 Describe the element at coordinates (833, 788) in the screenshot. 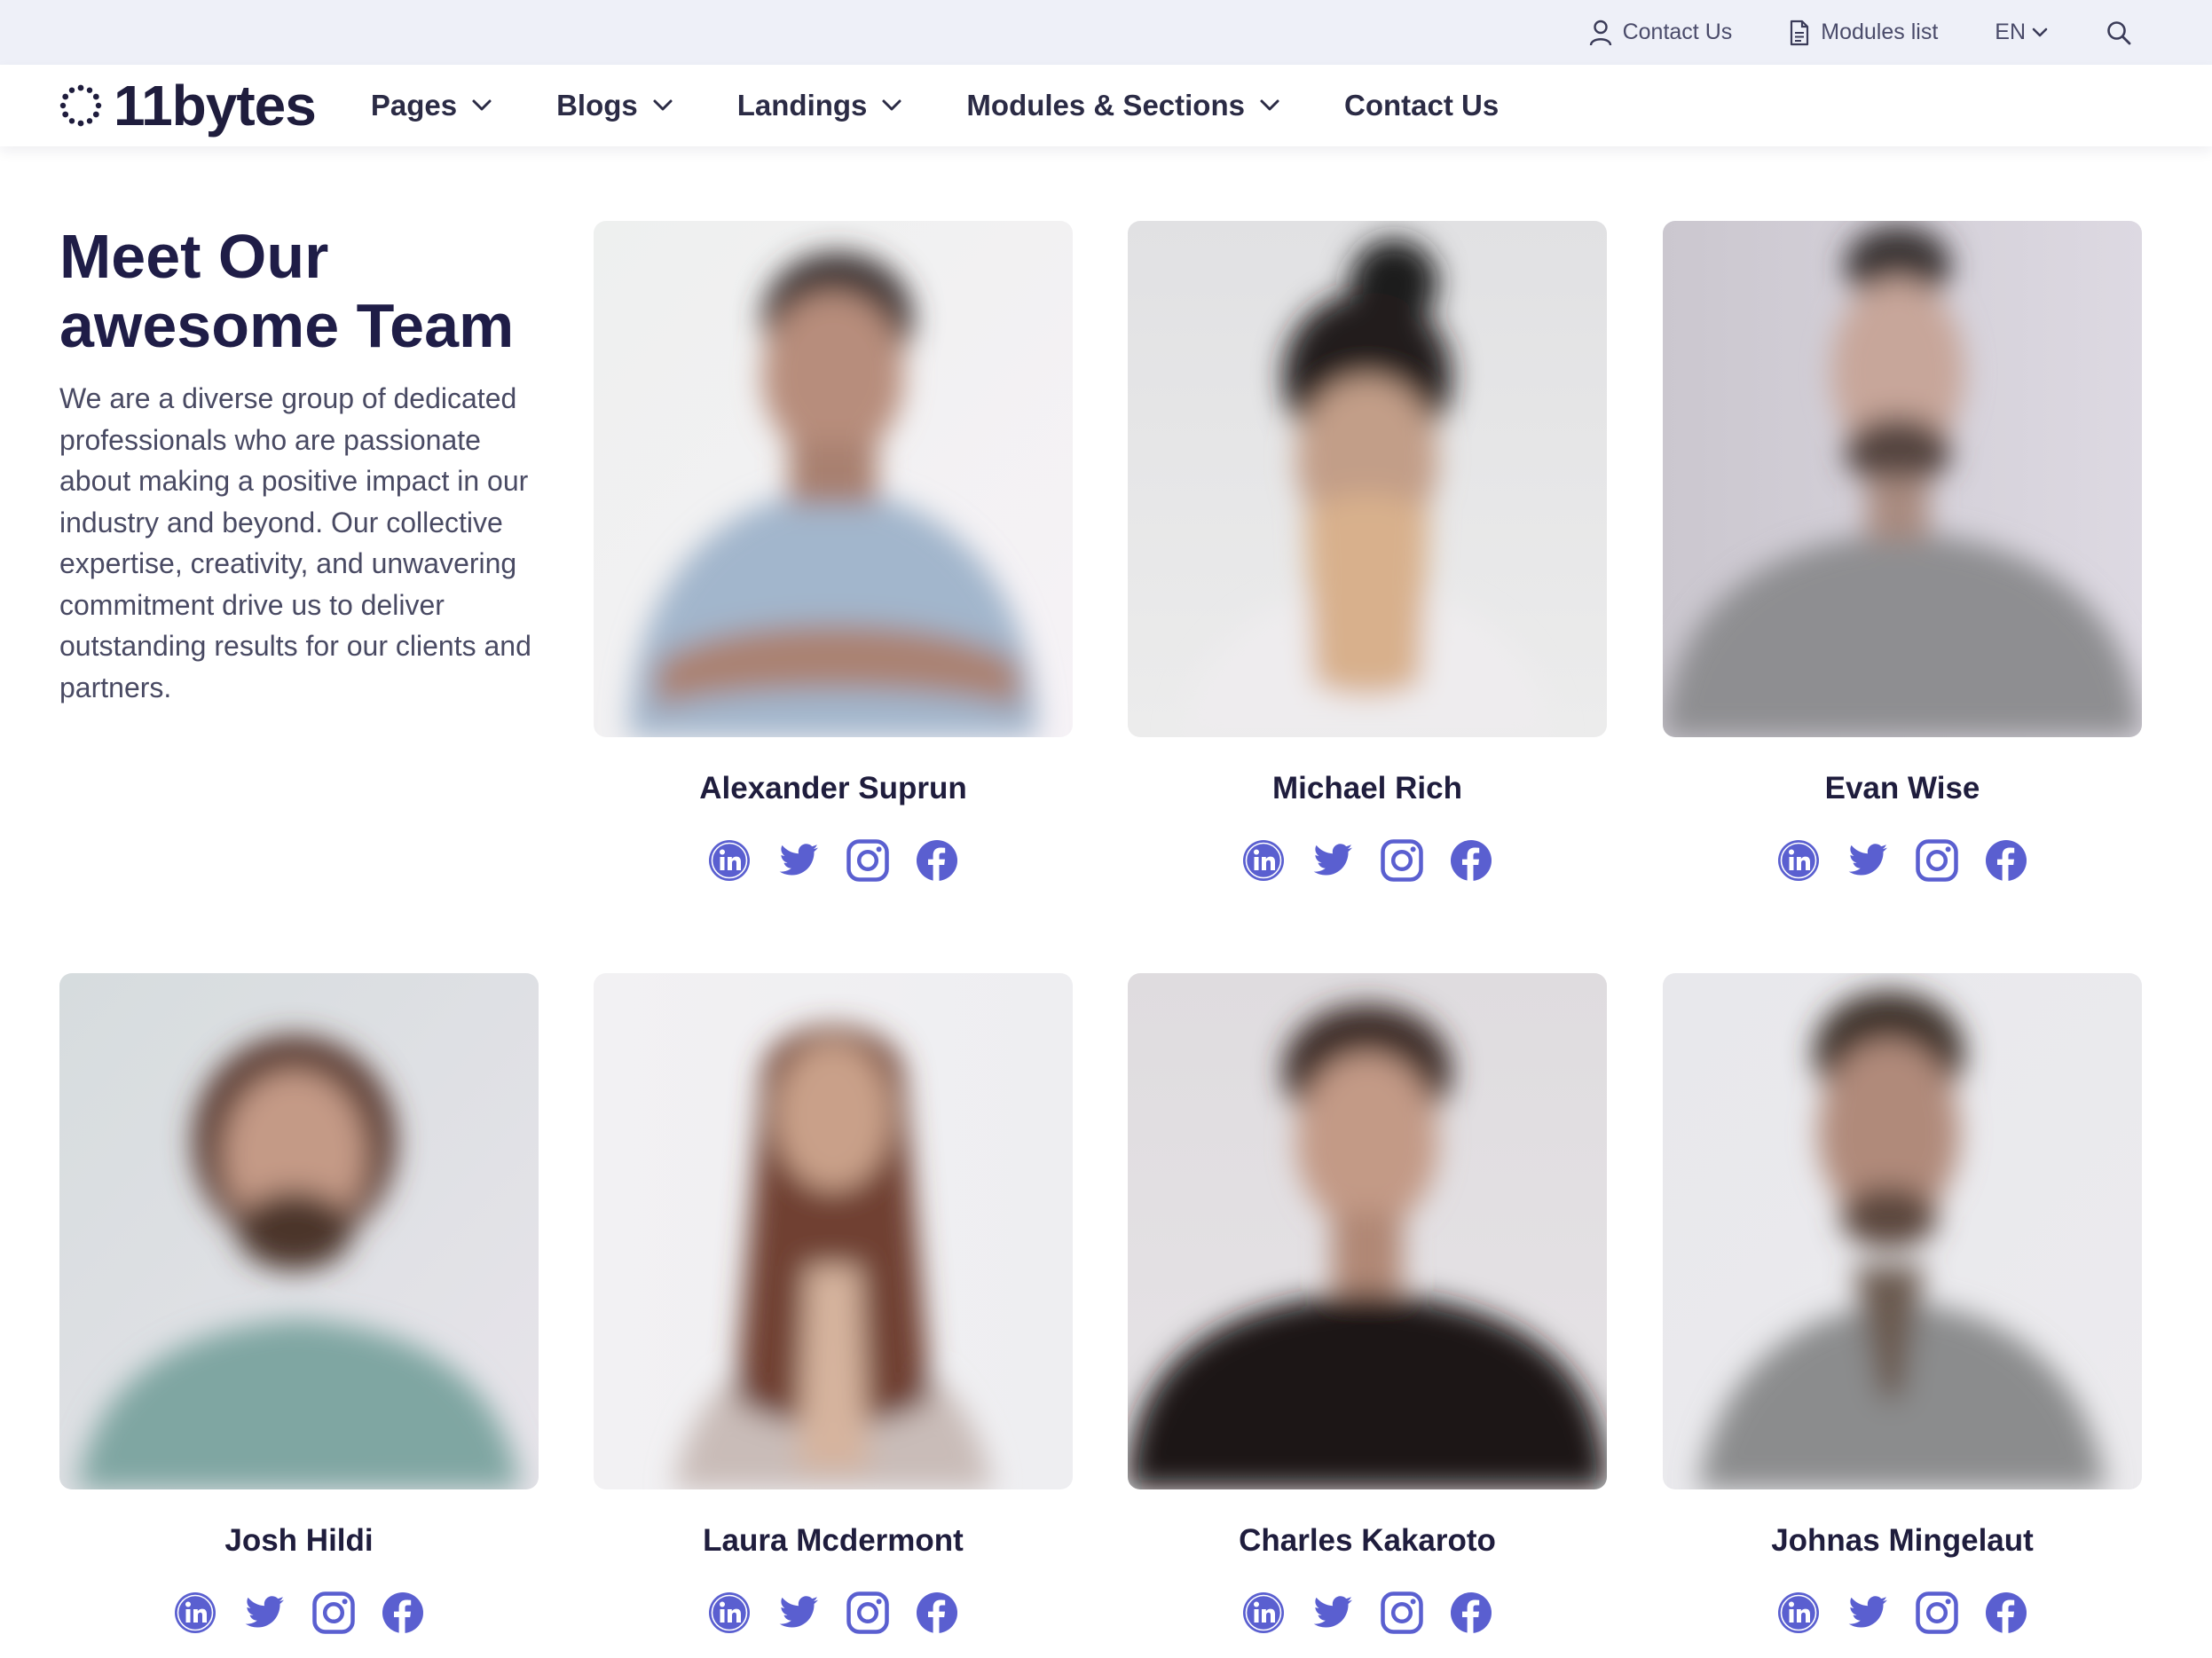

I see `member-name: Alexander Suprun` at that location.